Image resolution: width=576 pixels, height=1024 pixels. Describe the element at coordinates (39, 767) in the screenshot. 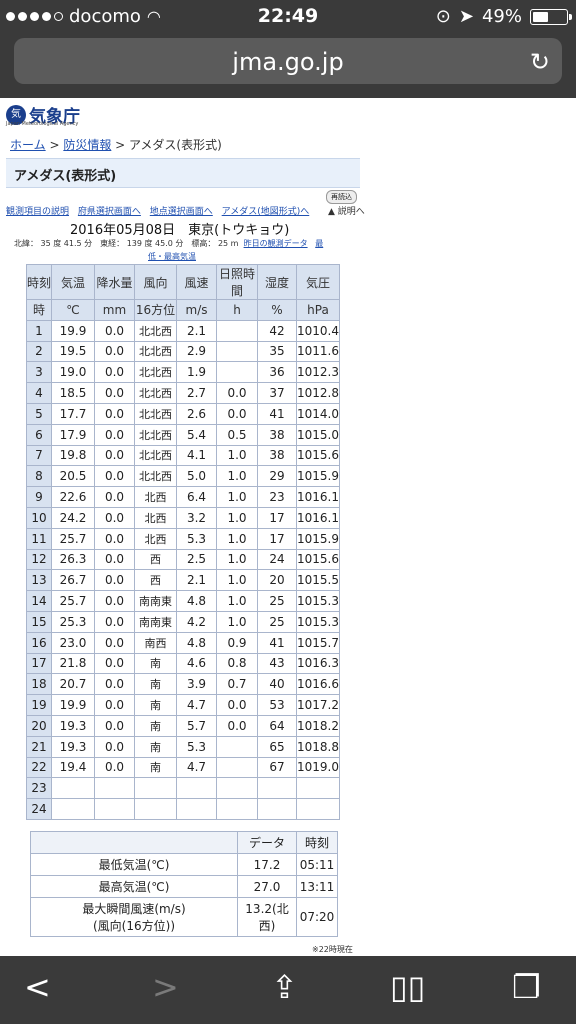

I see `cell-time: 22` at that location.